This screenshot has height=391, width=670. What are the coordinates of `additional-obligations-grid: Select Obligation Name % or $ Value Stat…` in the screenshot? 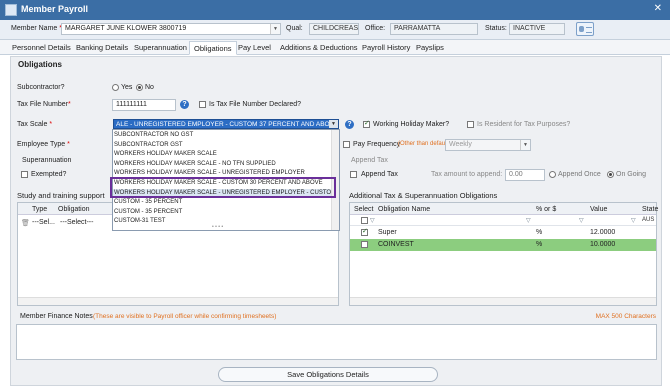 It's located at (504, 254).